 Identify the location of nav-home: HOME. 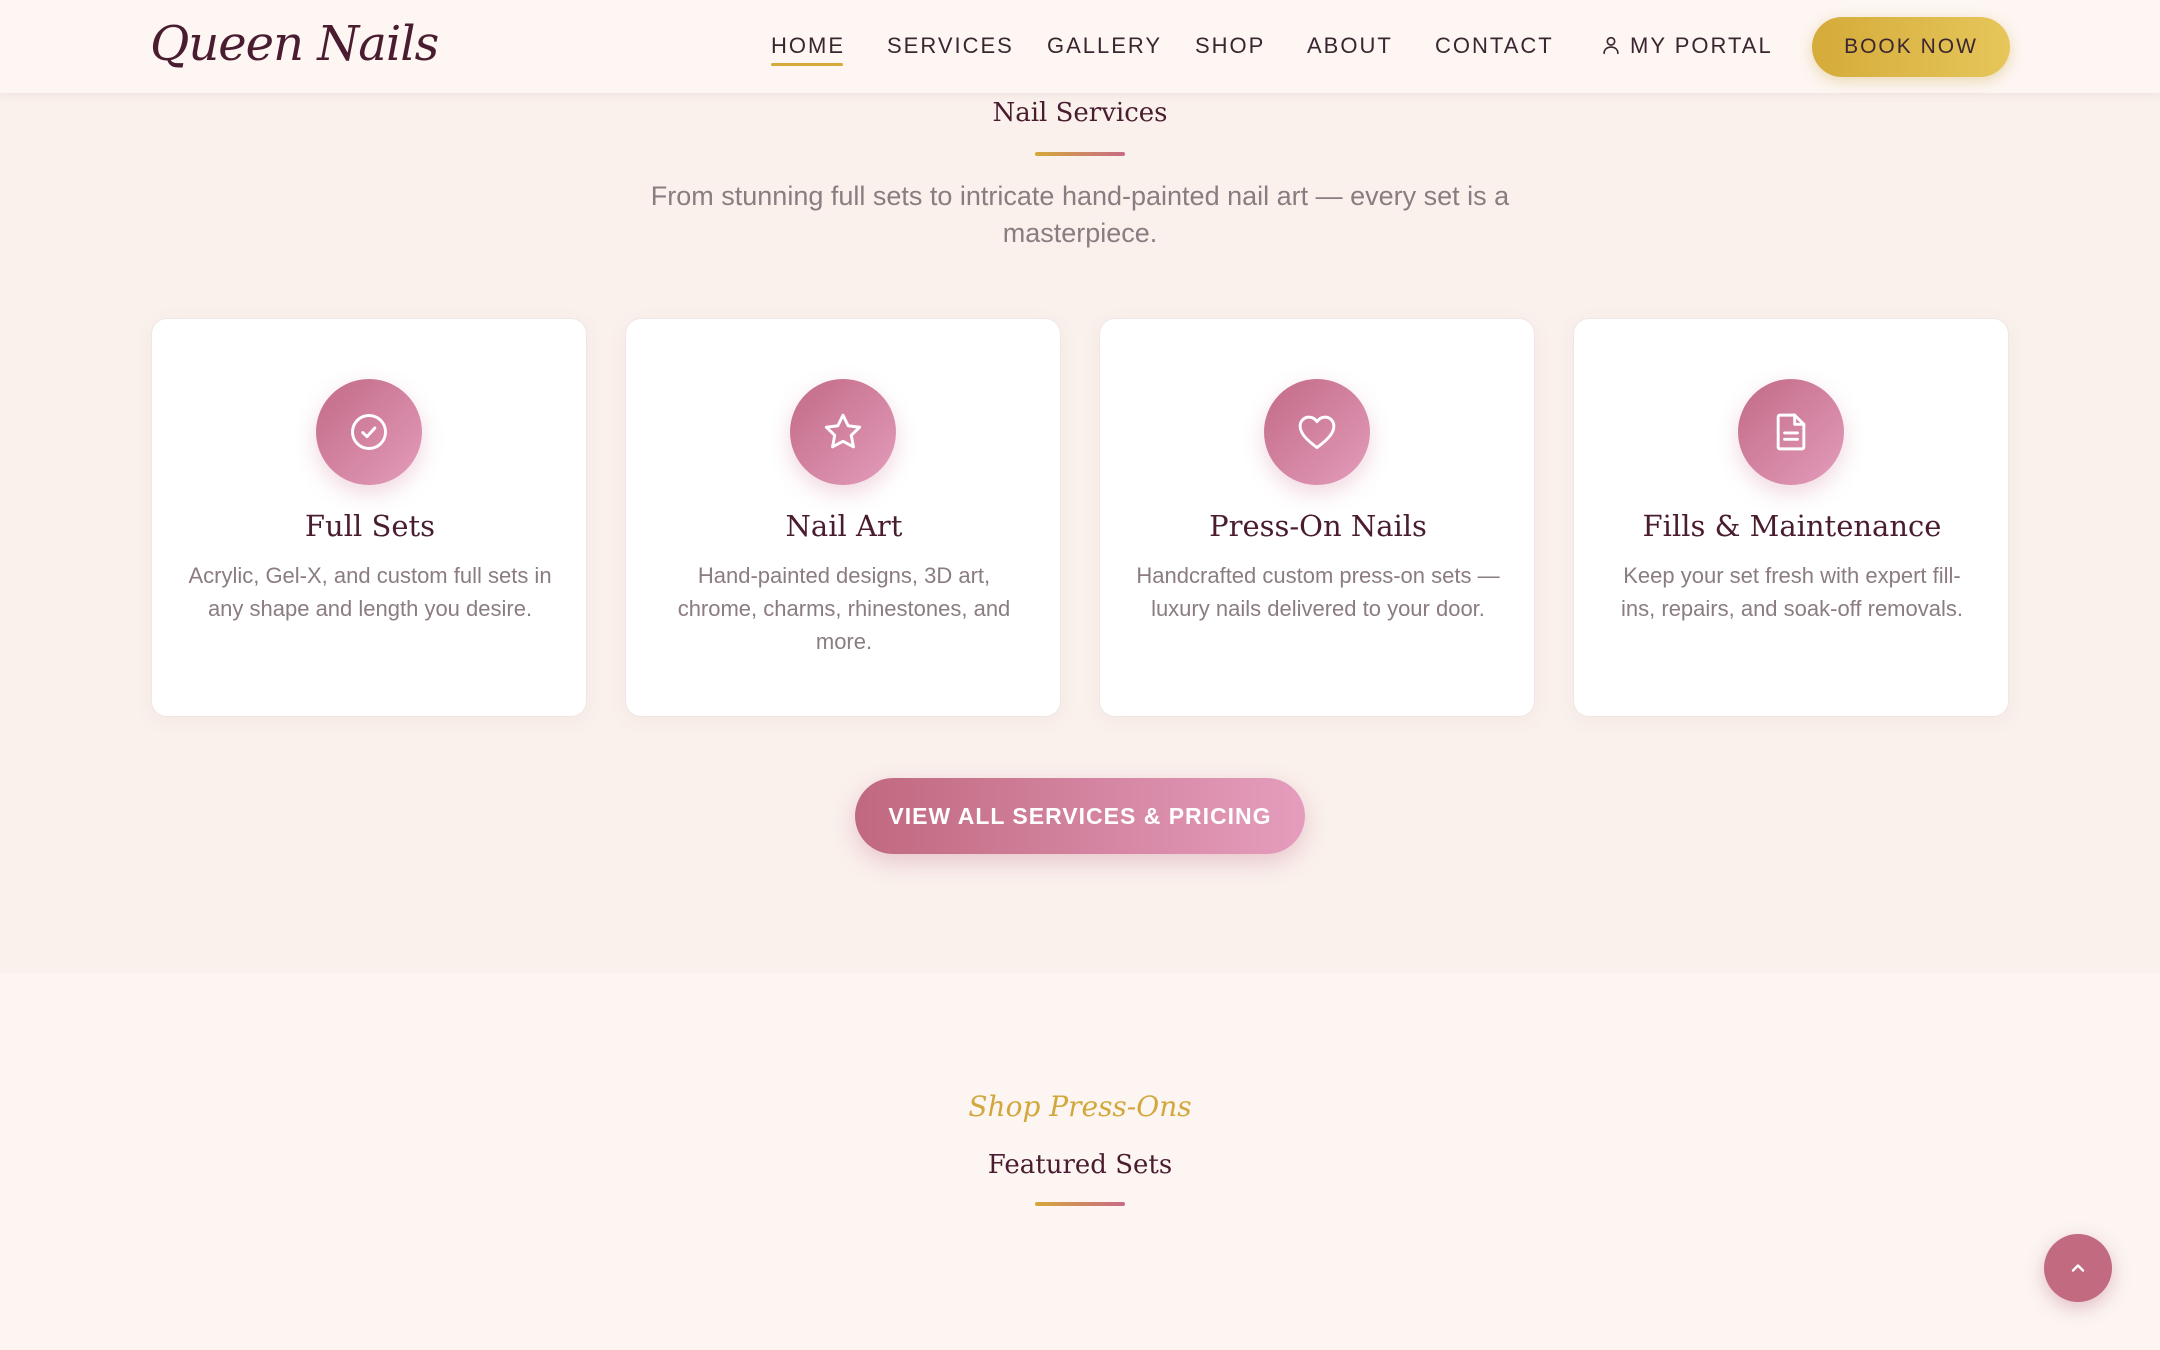
(808, 48).